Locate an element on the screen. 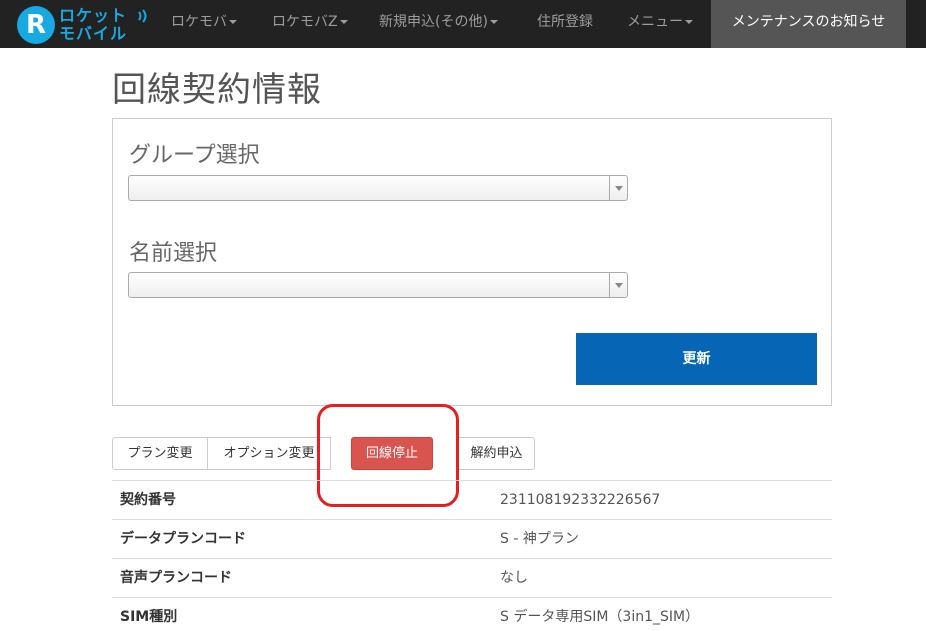 The image size is (926, 631). name-select is located at coordinates (378, 285).